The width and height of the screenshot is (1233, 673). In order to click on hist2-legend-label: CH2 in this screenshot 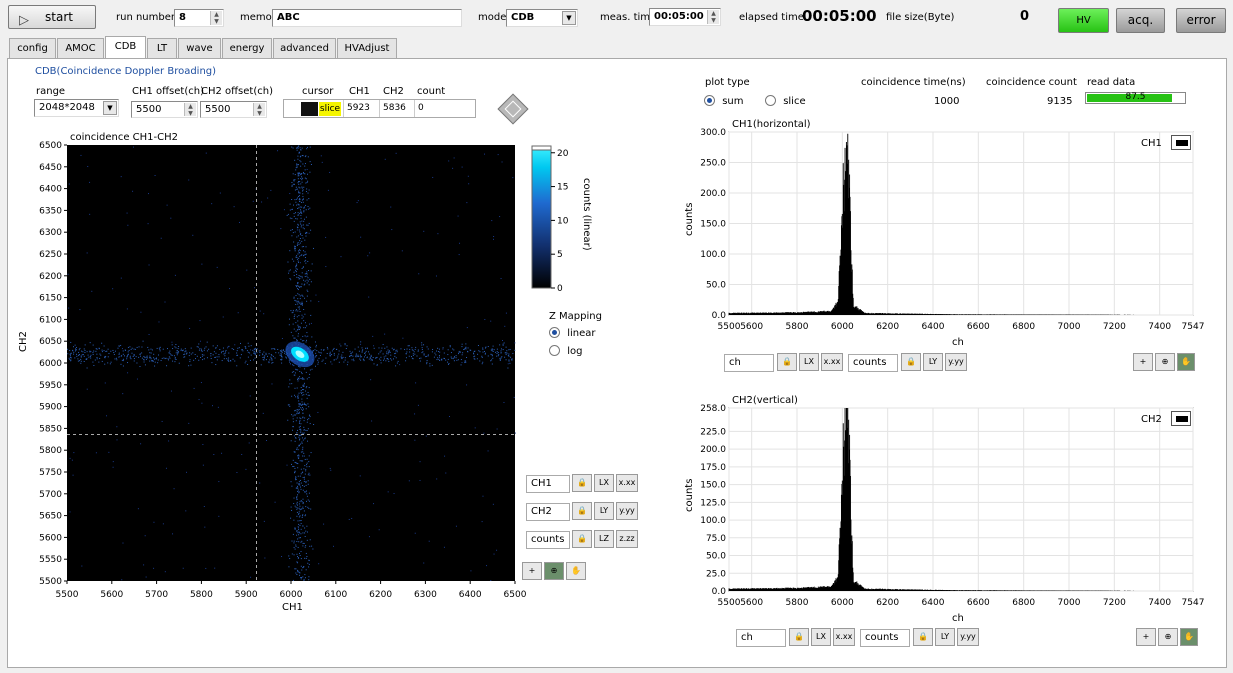, I will do `click(1151, 419)`.